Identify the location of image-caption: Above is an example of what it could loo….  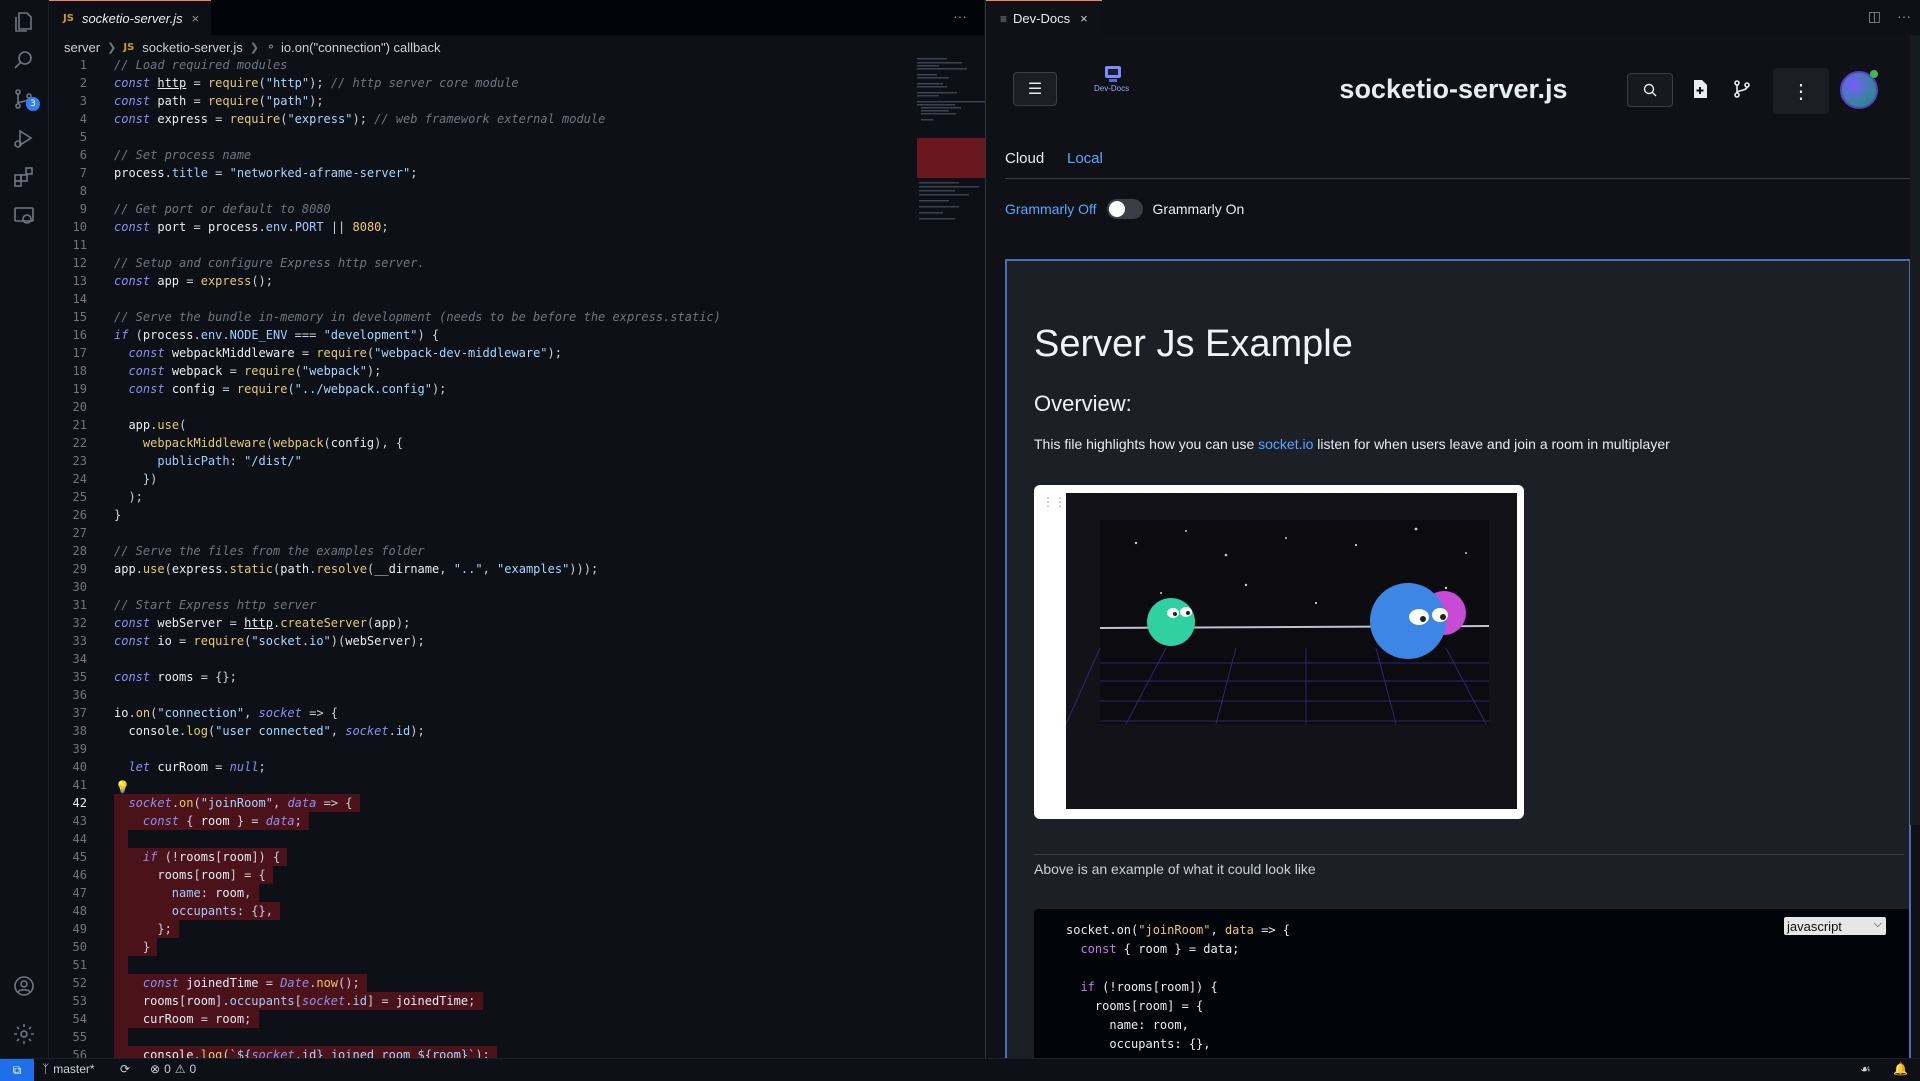
(1469, 865).